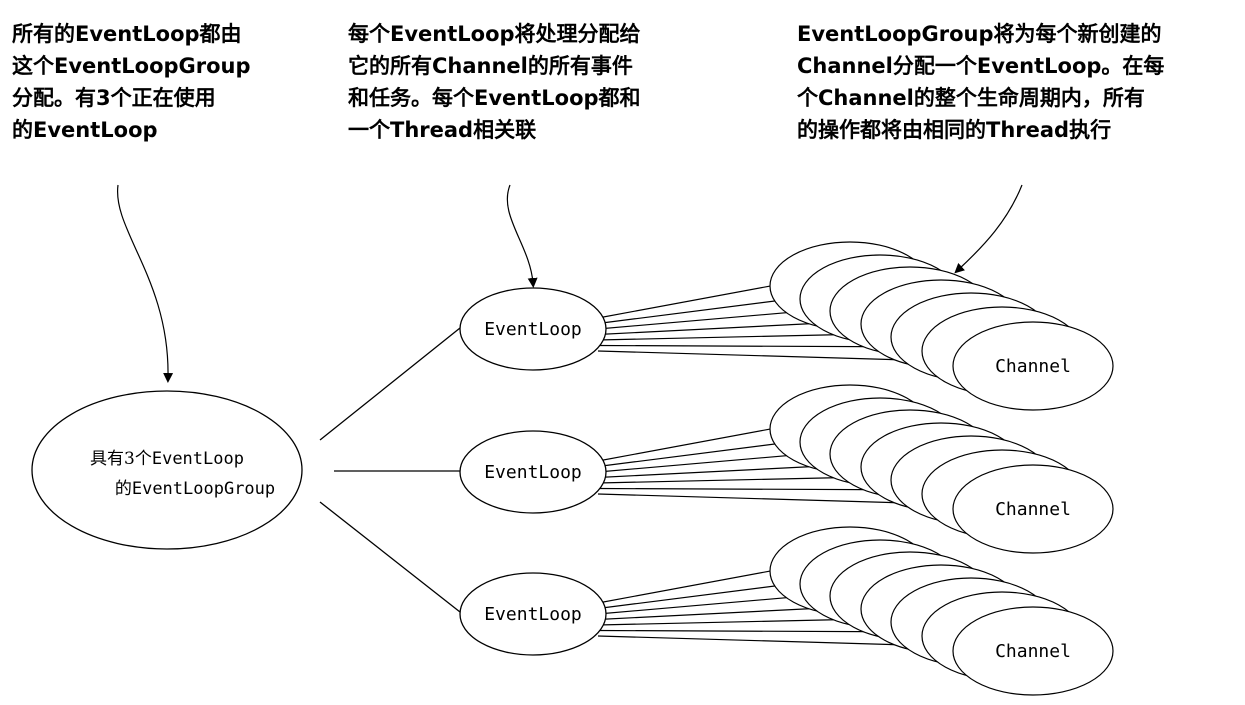 Image resolution: width=1245 pixels, height=705 pixels. I want to click on group-node-line-2: 的EventLoopGroup, so click(195, 489).